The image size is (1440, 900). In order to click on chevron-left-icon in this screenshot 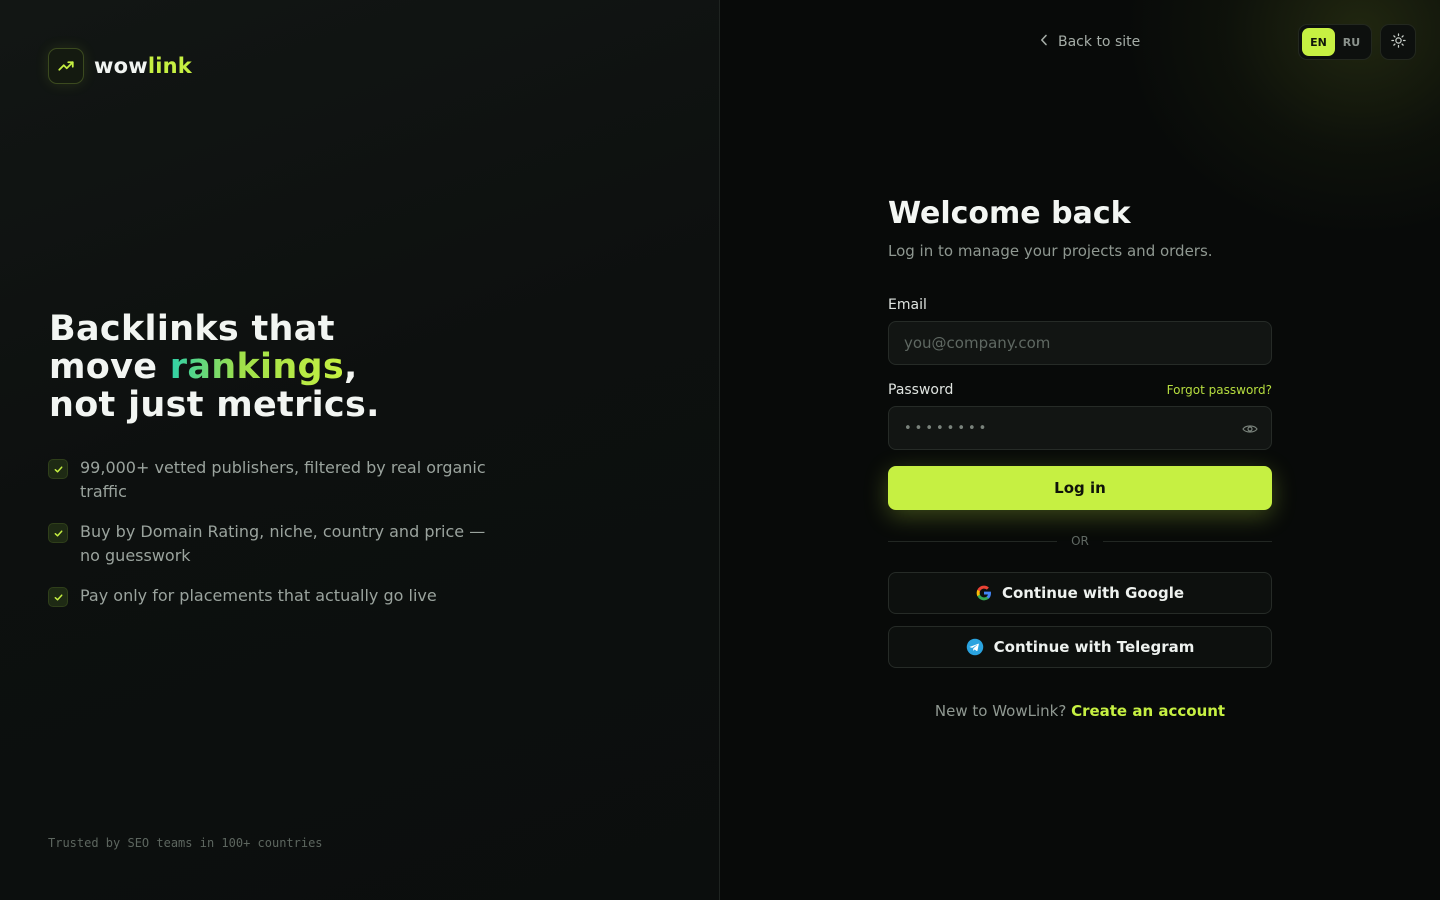, I will do `click(1044, 42)`.